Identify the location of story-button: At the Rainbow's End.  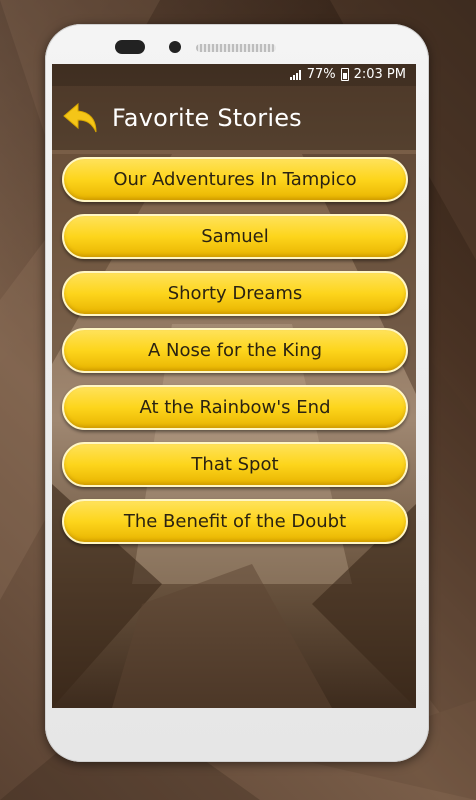
(235, 407).